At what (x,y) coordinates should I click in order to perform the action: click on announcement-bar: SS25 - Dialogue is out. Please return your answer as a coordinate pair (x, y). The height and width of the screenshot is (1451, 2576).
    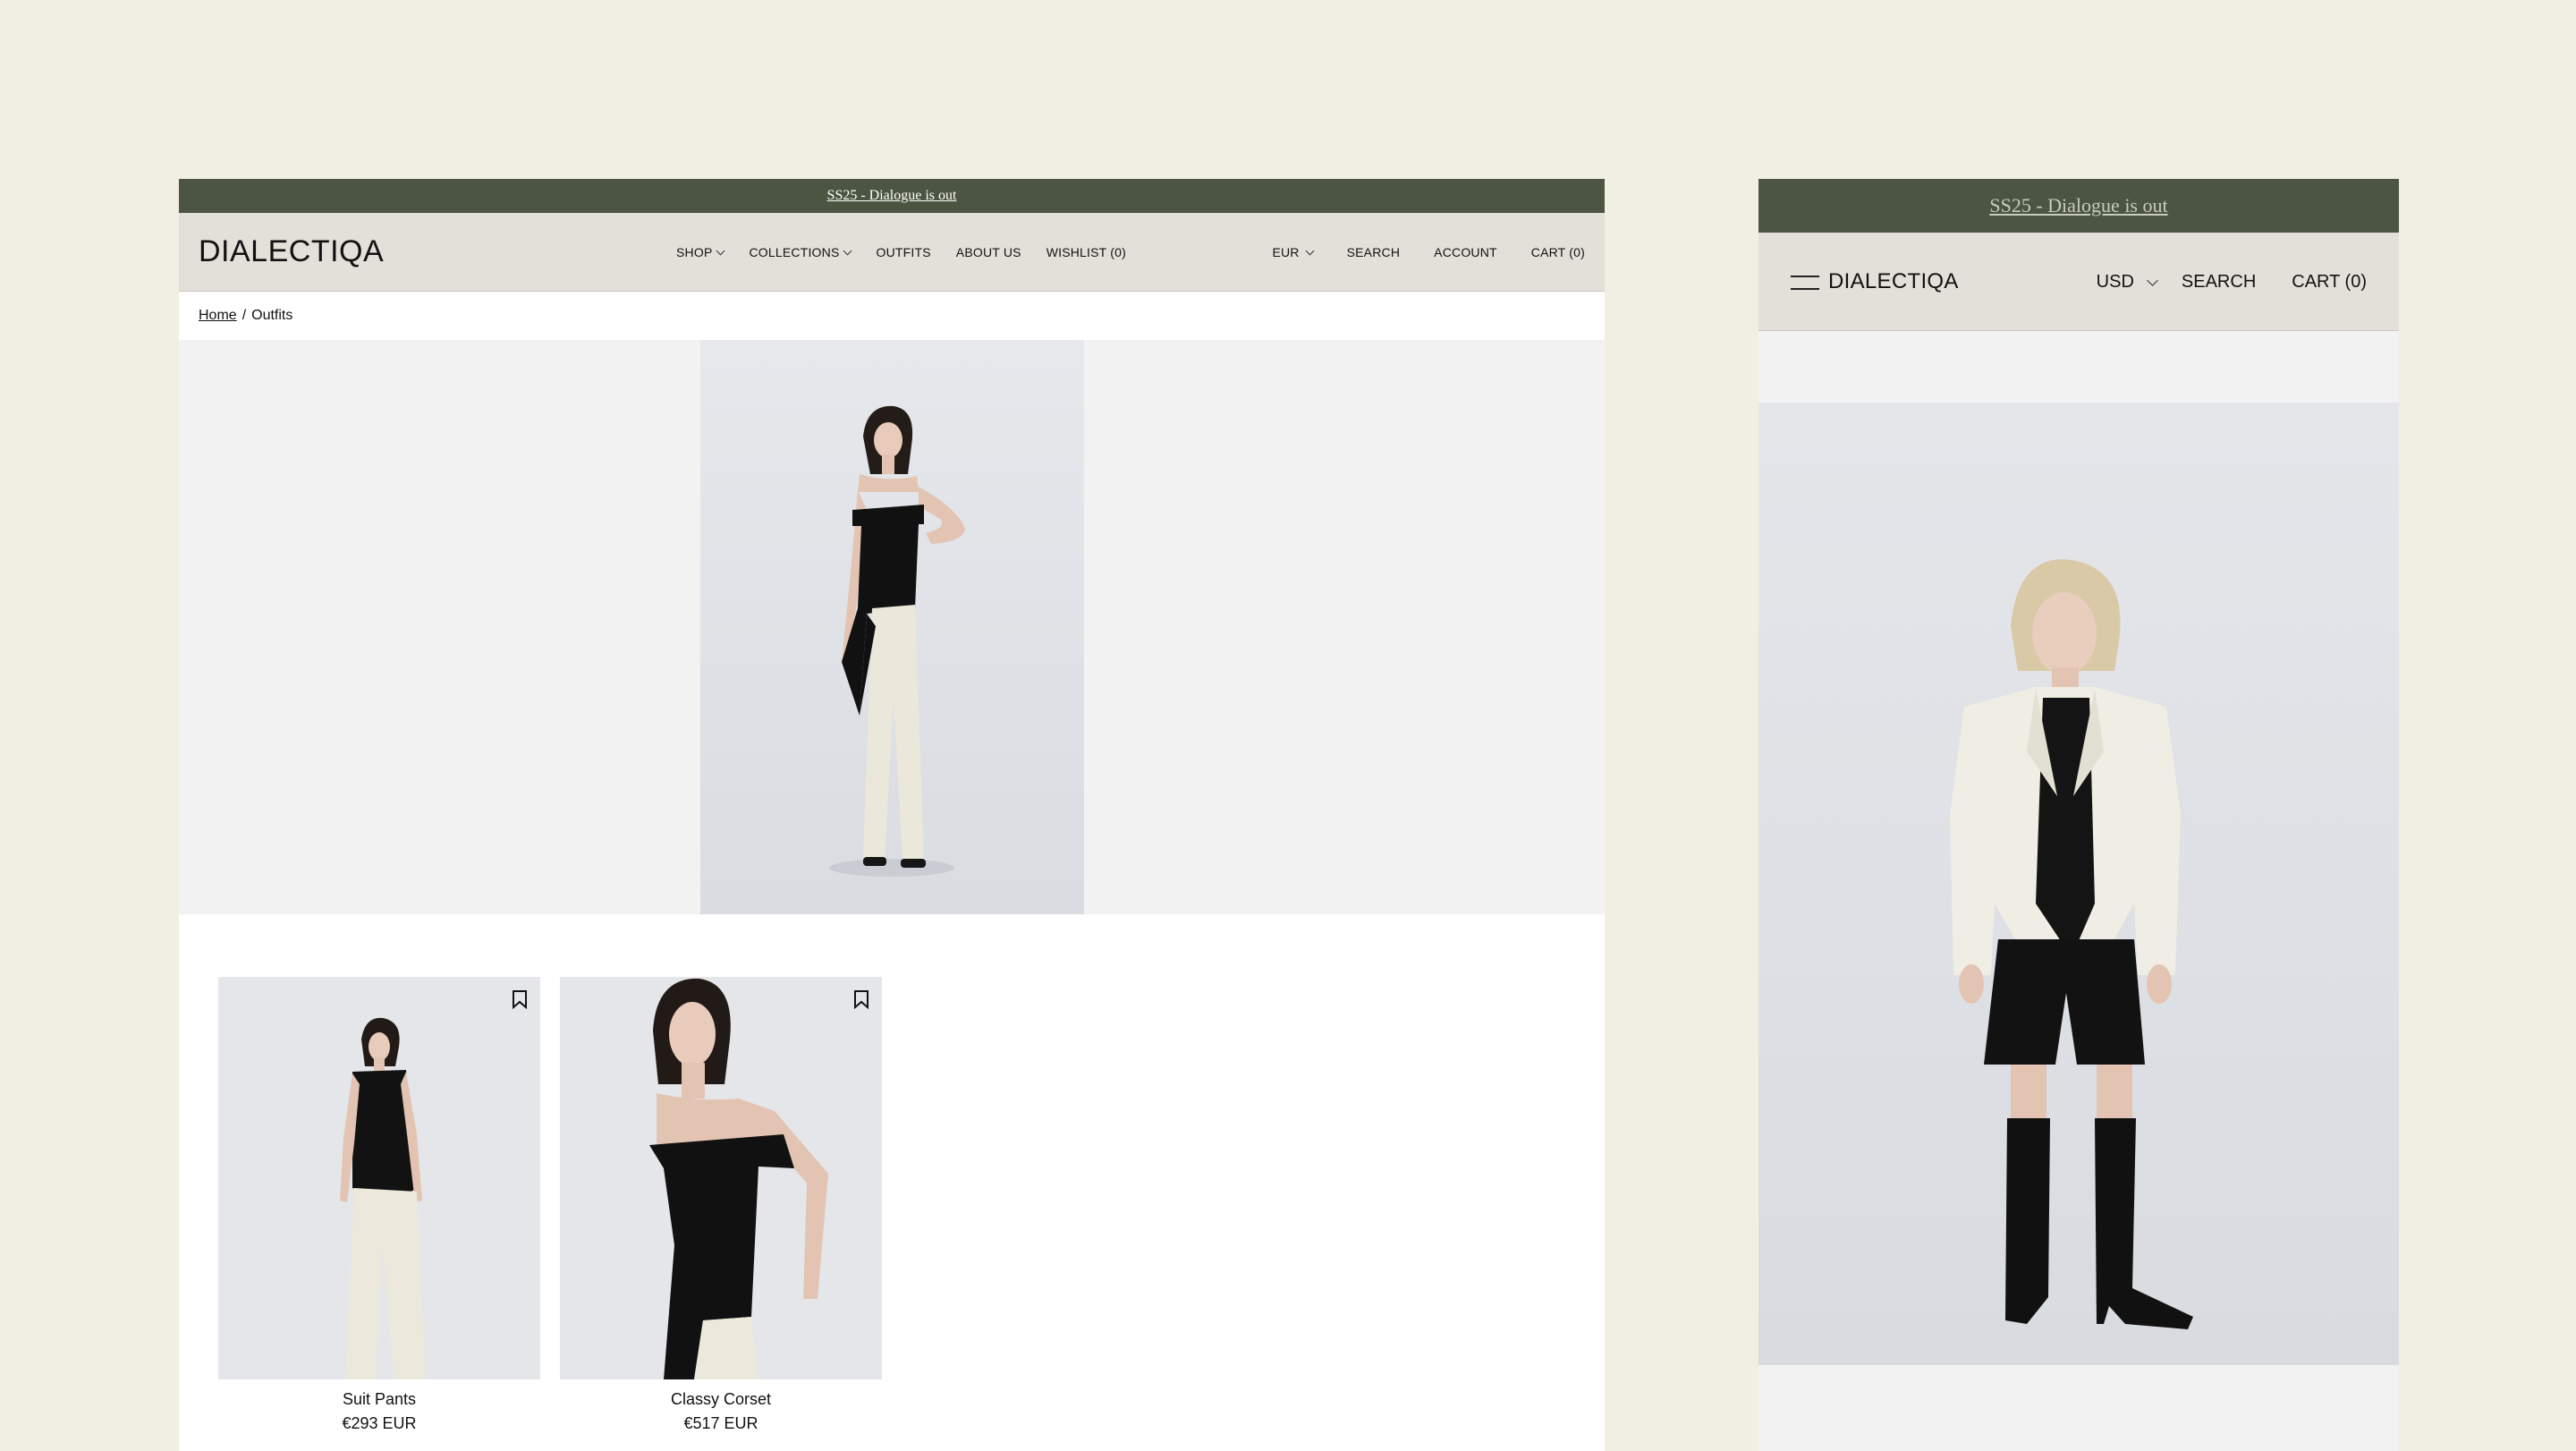
    Looking at the image, I should click on (892, 196).